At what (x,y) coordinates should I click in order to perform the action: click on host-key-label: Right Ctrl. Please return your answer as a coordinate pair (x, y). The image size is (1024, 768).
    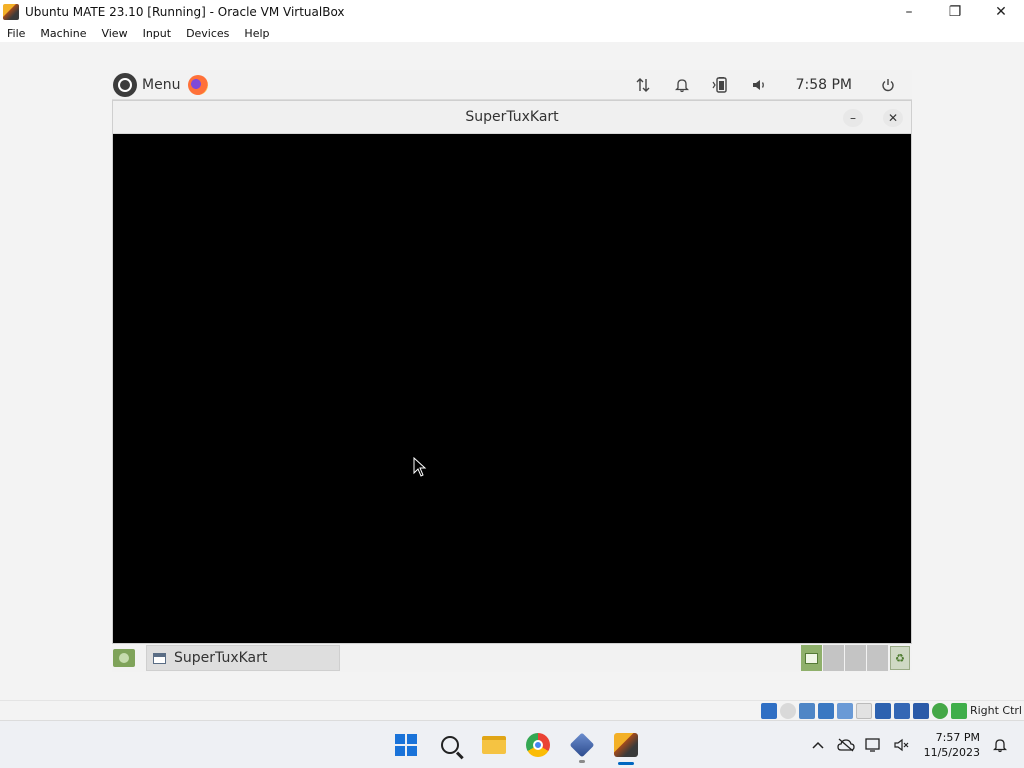
    Looking at the image, I should click on (996, 710).